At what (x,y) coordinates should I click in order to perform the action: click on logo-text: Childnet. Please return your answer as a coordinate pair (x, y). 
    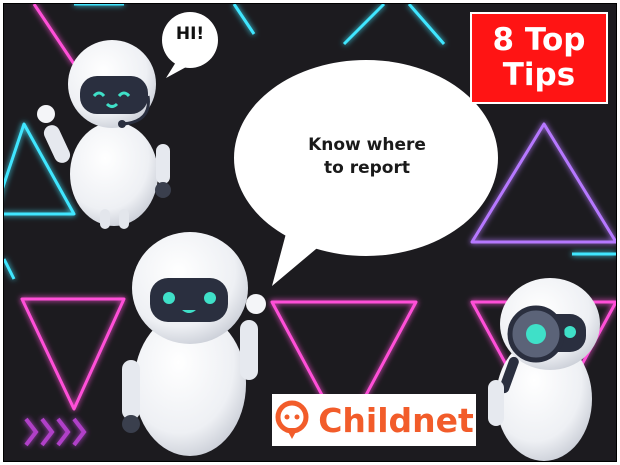
    Looking at the image, I should click on (396, 420).